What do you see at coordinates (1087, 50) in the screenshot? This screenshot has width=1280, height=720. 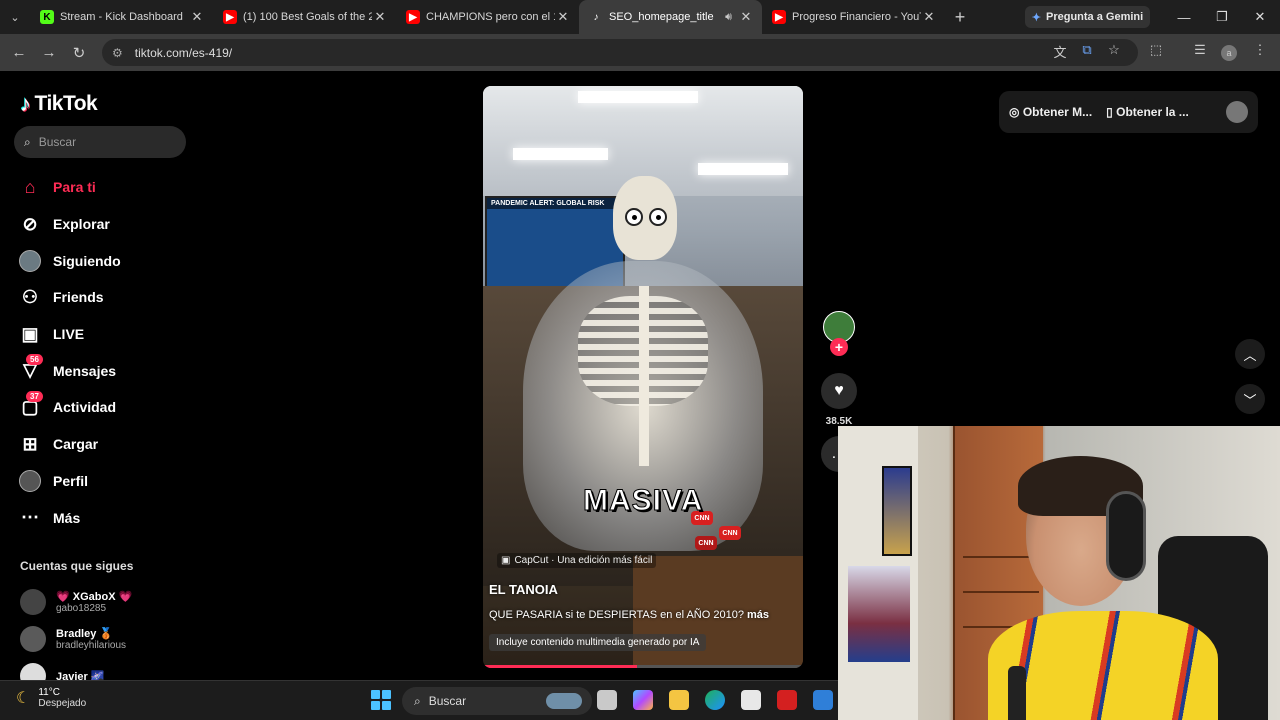 I see `cast-icon: ⧉` at bounding box center [1087, 50].